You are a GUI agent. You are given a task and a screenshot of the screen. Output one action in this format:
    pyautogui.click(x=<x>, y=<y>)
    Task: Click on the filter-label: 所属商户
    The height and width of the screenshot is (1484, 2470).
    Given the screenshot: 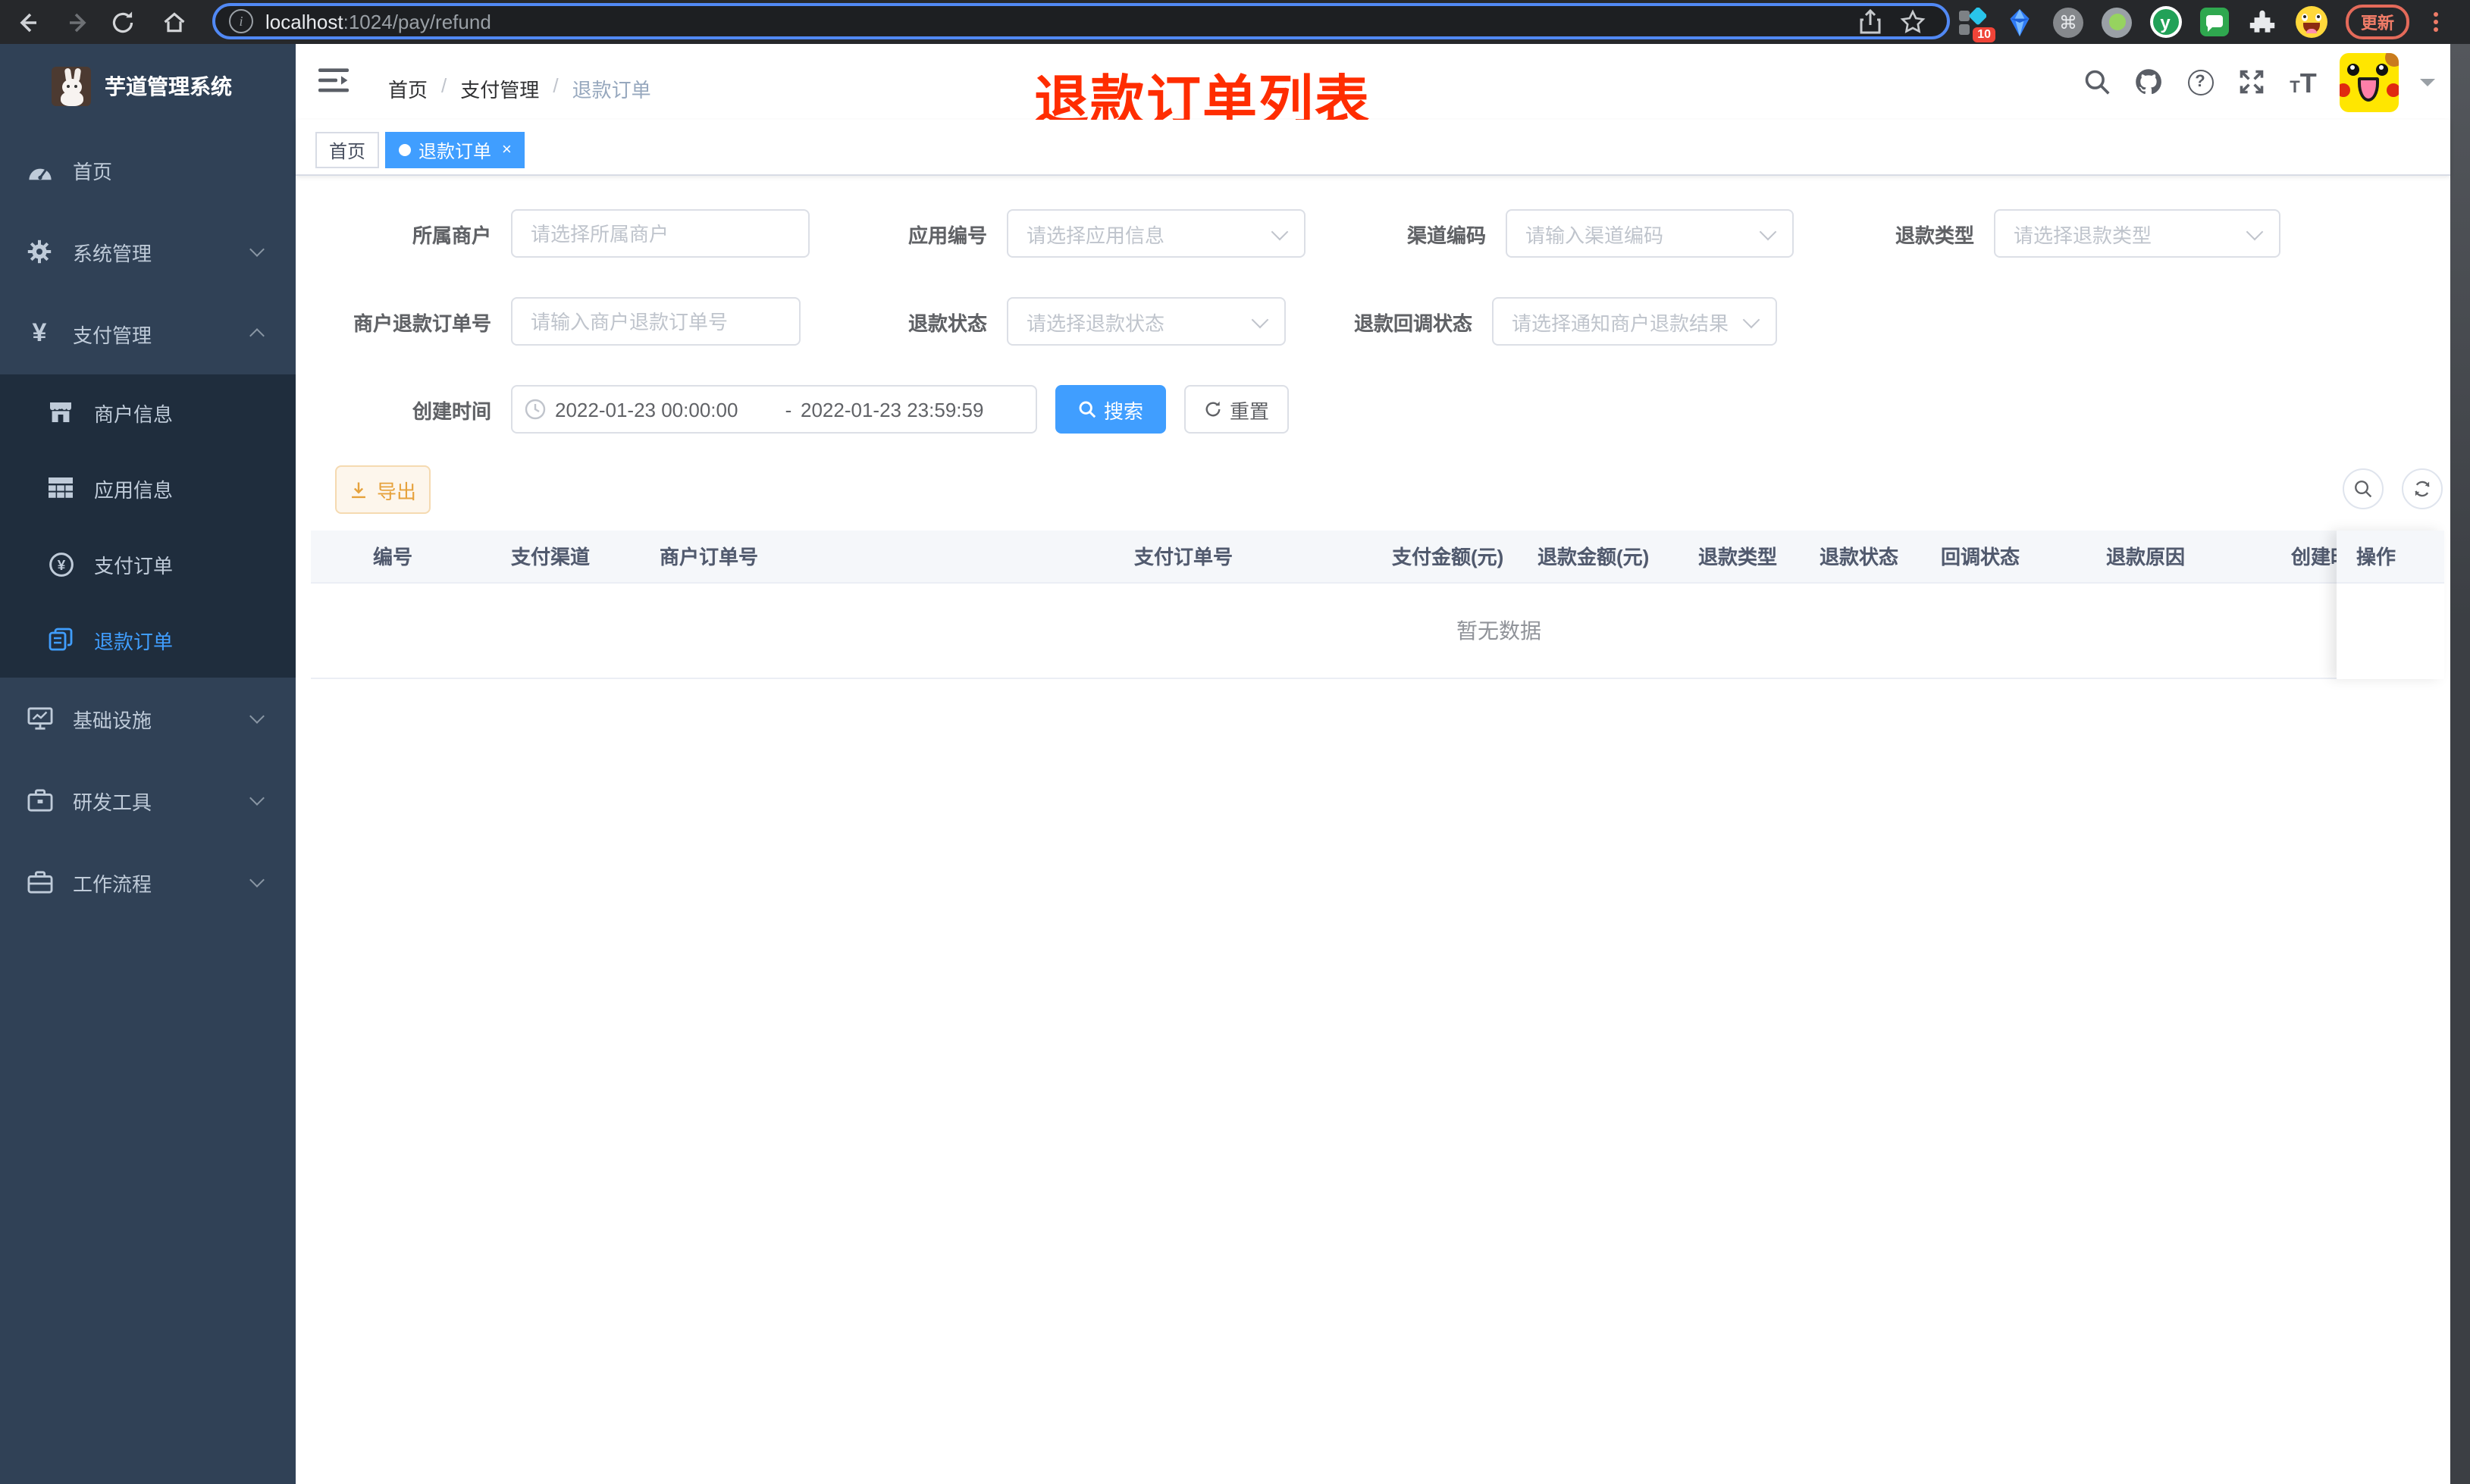 What is the action you would take?
    pyautogui.click(x=451, y=235)
    